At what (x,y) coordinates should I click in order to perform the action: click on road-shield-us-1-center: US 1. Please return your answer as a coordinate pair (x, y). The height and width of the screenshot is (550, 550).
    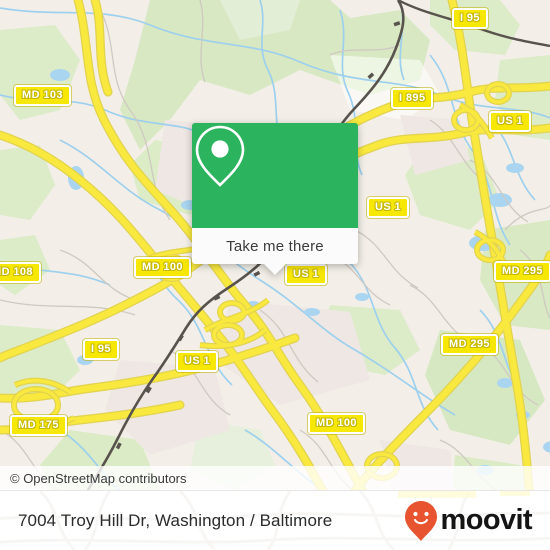
    Looking at the image, I should click on (306, 274).